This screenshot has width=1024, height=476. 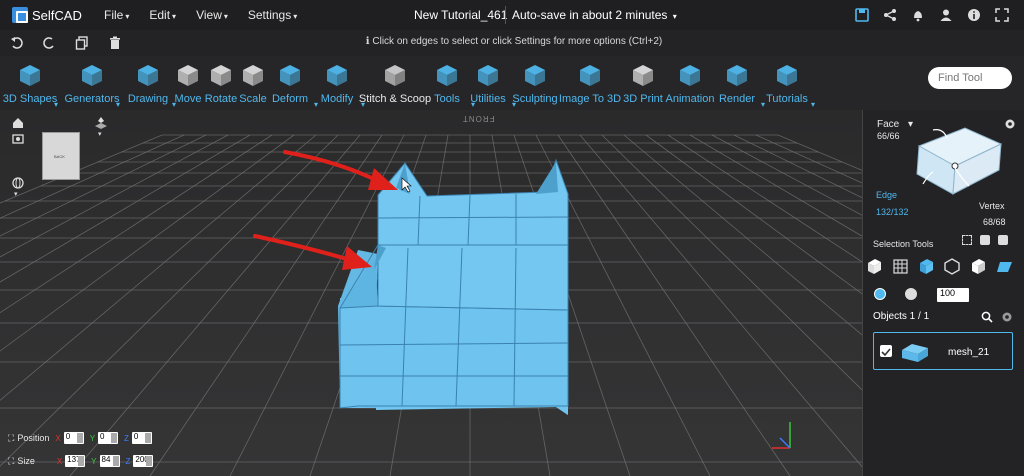 What do you see at coordinates (932, 15) in the screenshot?
I see `menubar-right-icons` at bounding box center [932, 15].